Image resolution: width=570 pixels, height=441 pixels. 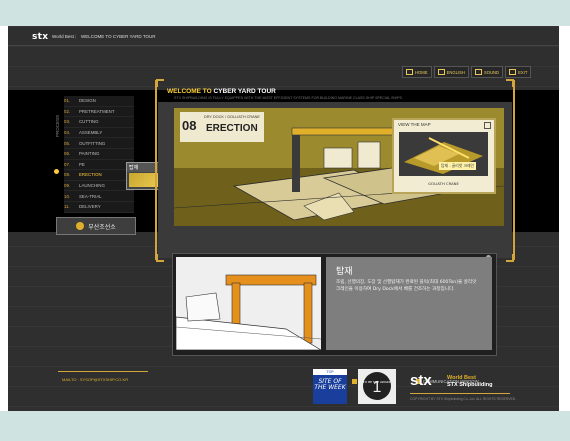 I want to click on menu-label: LAUNCHING, so click(x=92, y=186).